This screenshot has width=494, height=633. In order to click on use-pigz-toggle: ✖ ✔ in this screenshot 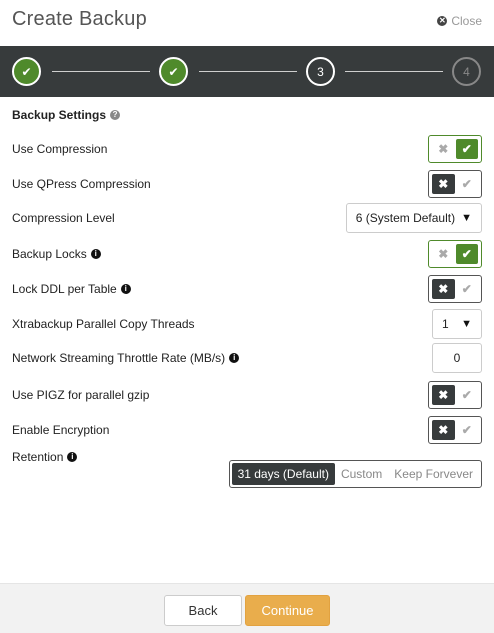, I will do `click(455, 395)`.